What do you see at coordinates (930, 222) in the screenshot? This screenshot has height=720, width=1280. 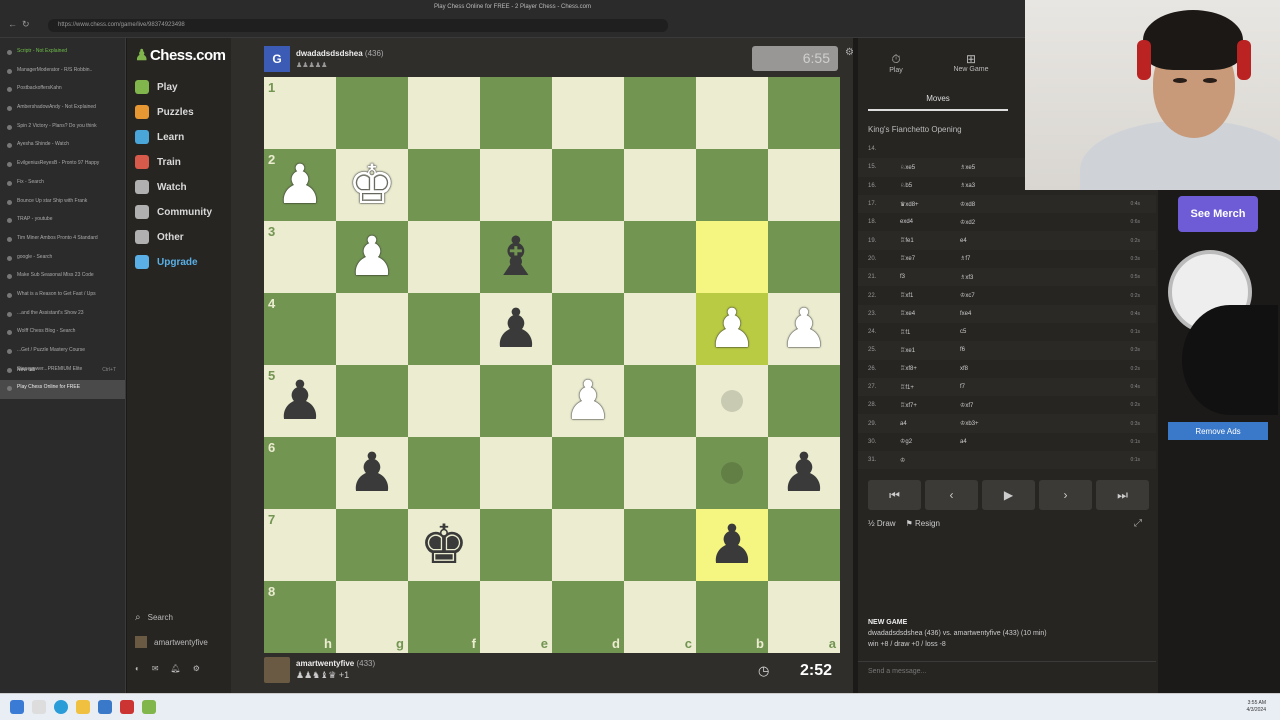 I see `move-san: exd4` at bounding box center [930, 222].